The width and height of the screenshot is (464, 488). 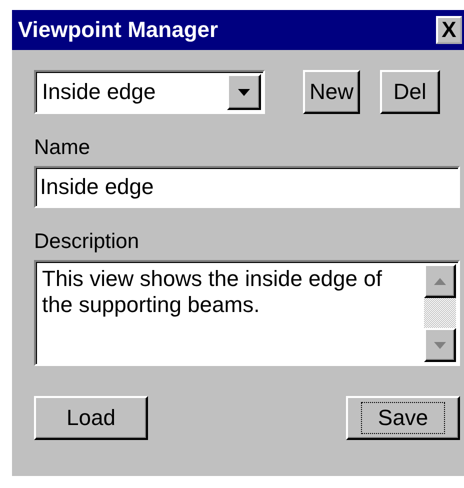 What do you see at coordinates (410, 92) in the screenshot?
I see `delete-button: Del` at bounding box center [410, 92].